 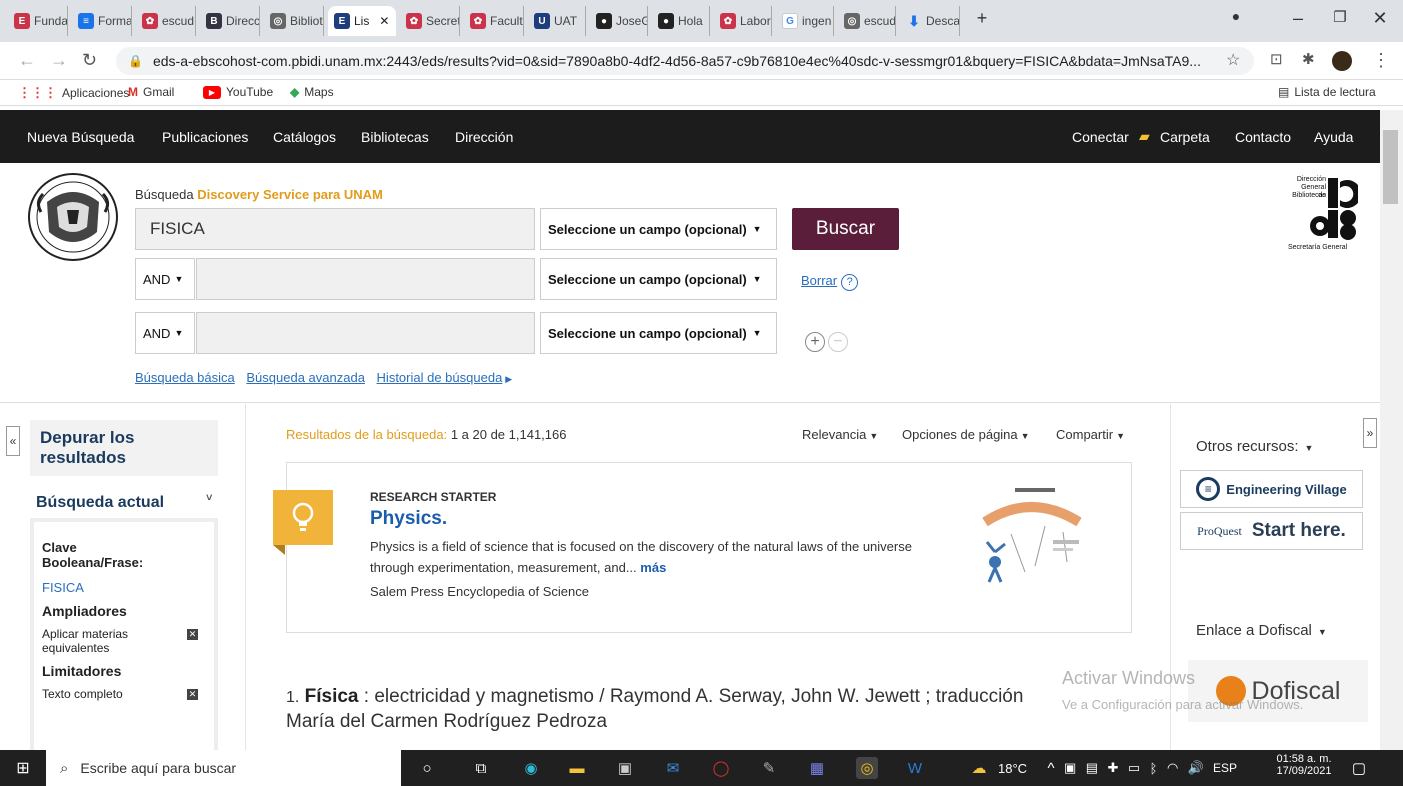 I want to click on help-icon: ?, so click(x=850, y=282).